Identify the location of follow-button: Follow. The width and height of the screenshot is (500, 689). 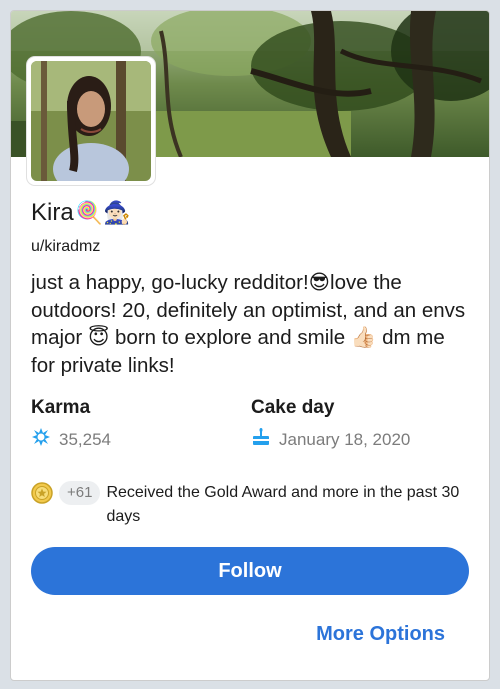
(250, 571).